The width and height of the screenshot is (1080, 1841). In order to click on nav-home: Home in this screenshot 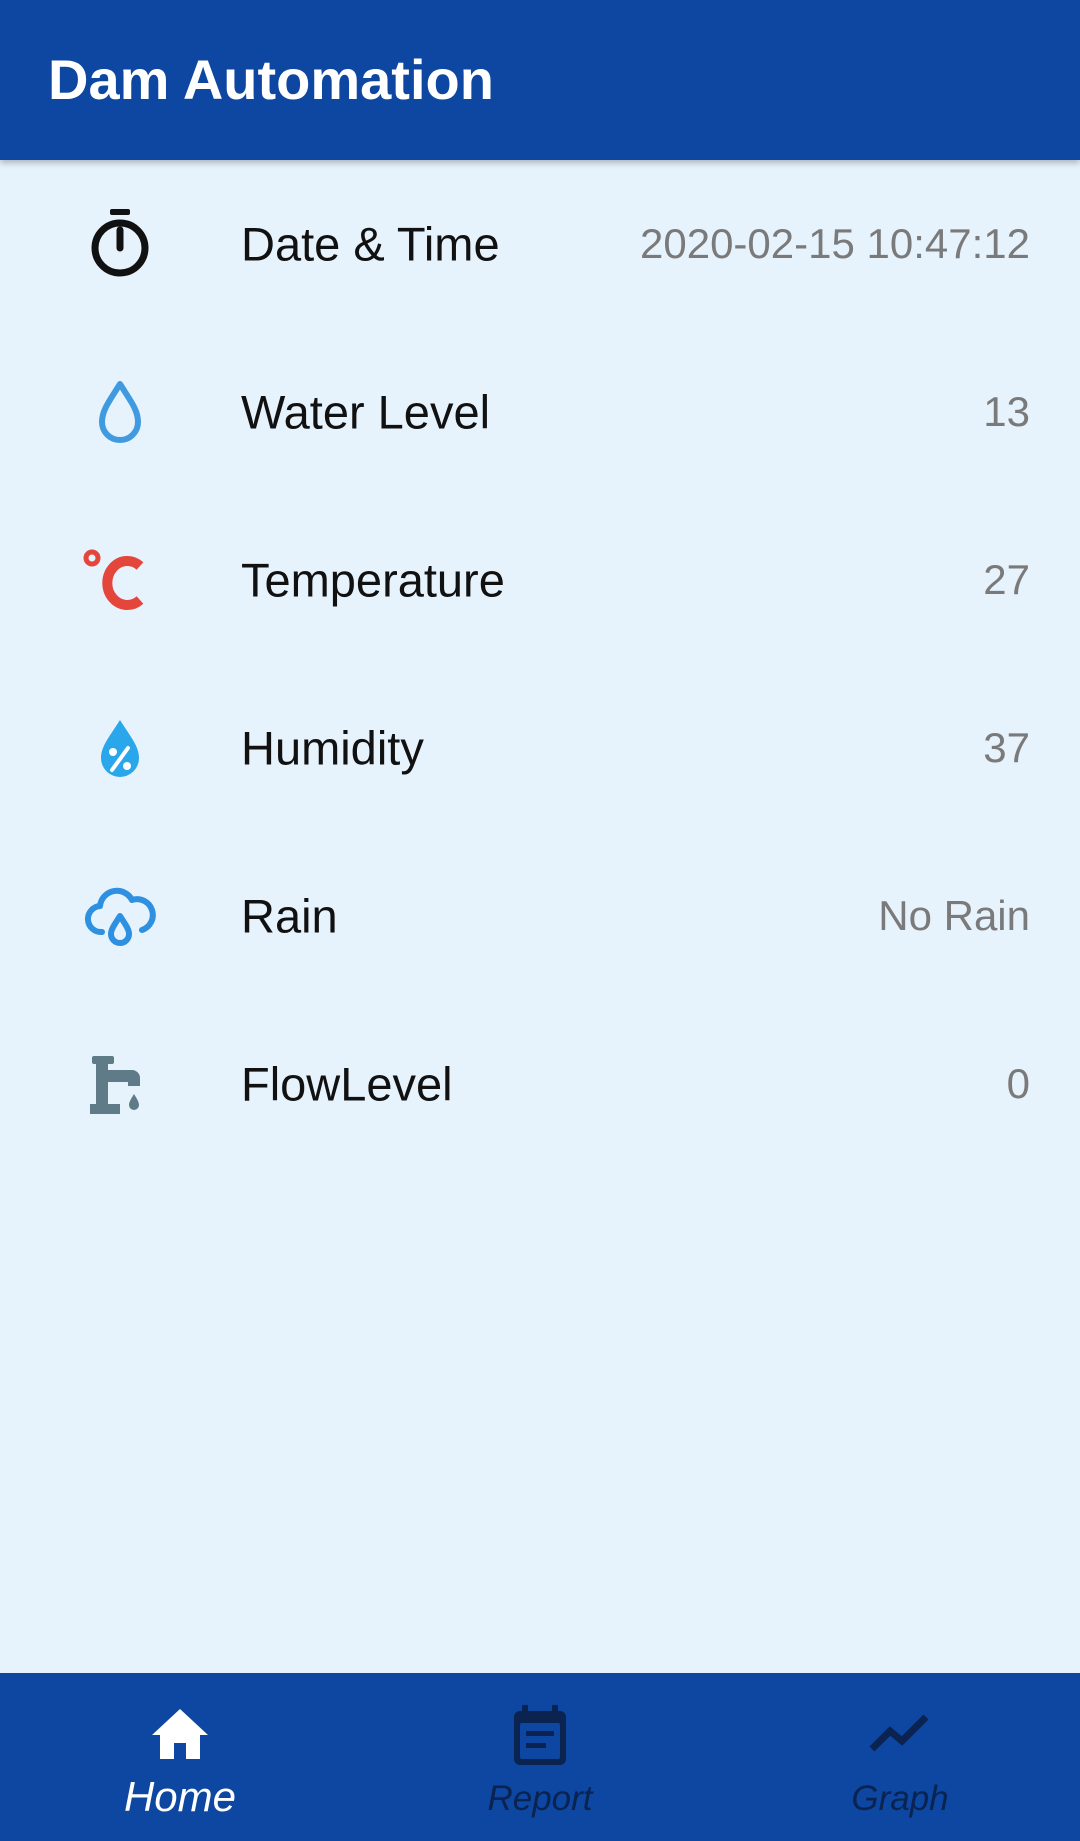, I will do `click(180, 1757)`.